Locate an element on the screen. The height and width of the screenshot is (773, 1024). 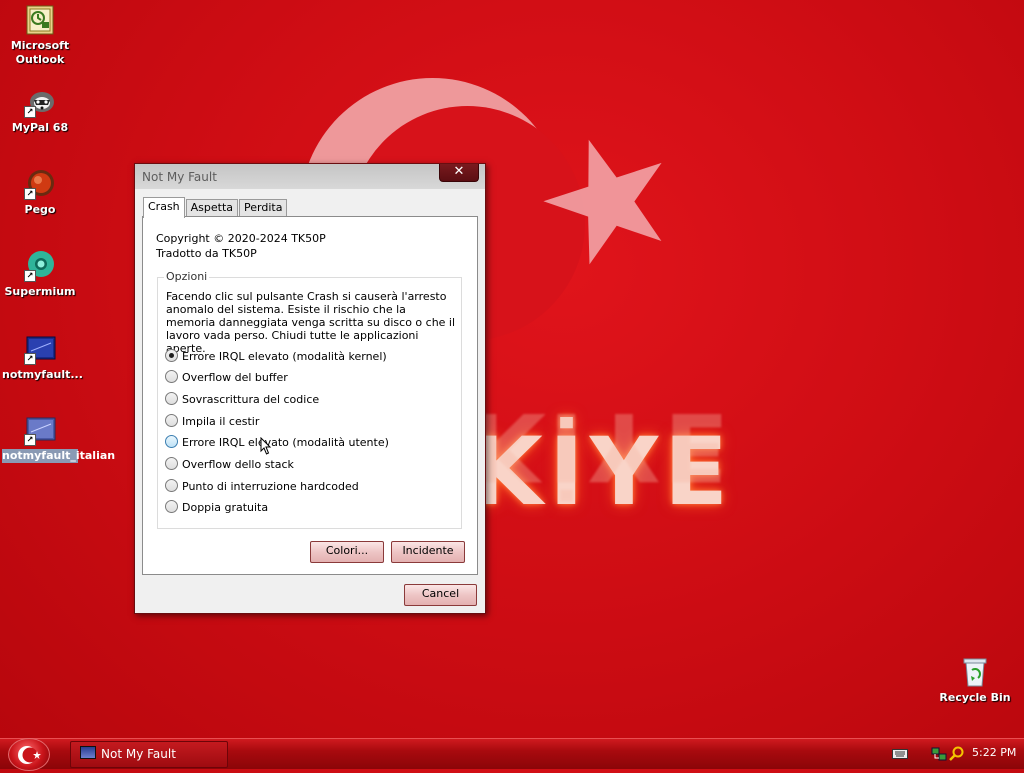
options-group-title: Opzioni is located at coordinates (187, 276).